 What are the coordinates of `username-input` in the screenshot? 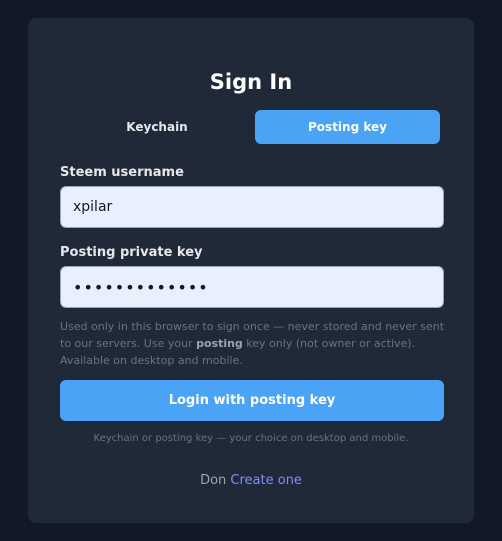 It's located at (252, 207).